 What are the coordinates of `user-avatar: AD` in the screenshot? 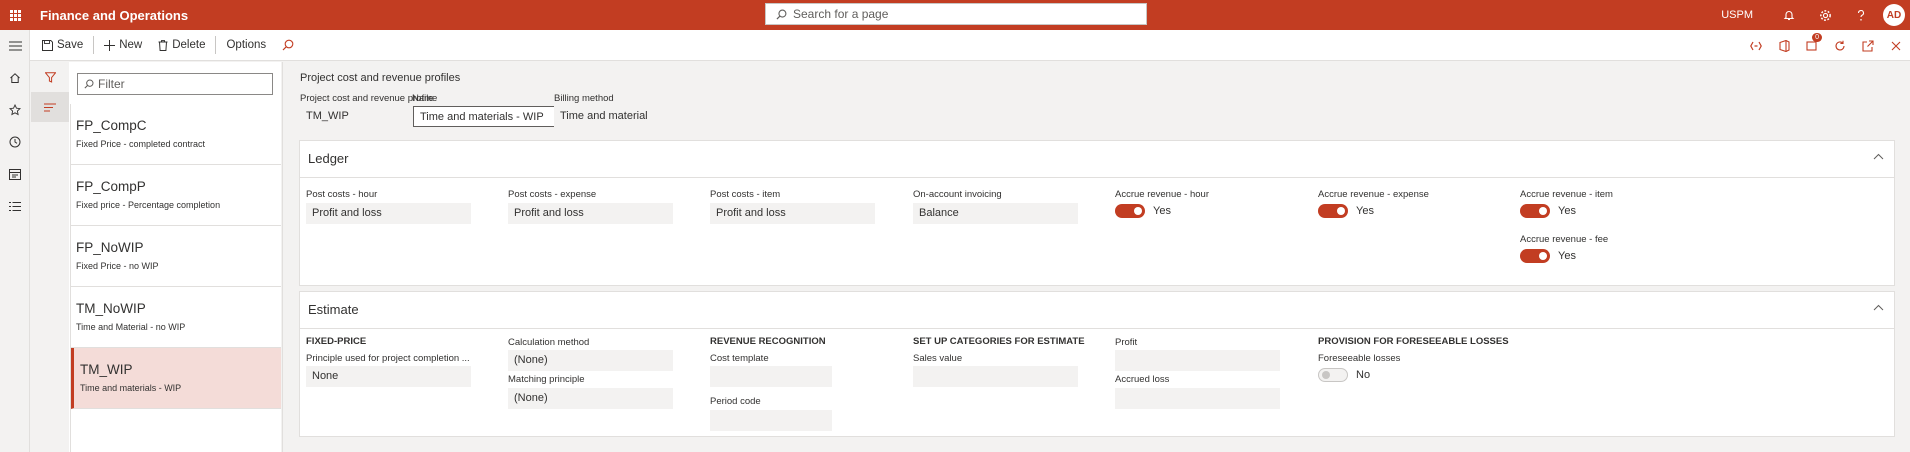 It's located at (1894, 15).